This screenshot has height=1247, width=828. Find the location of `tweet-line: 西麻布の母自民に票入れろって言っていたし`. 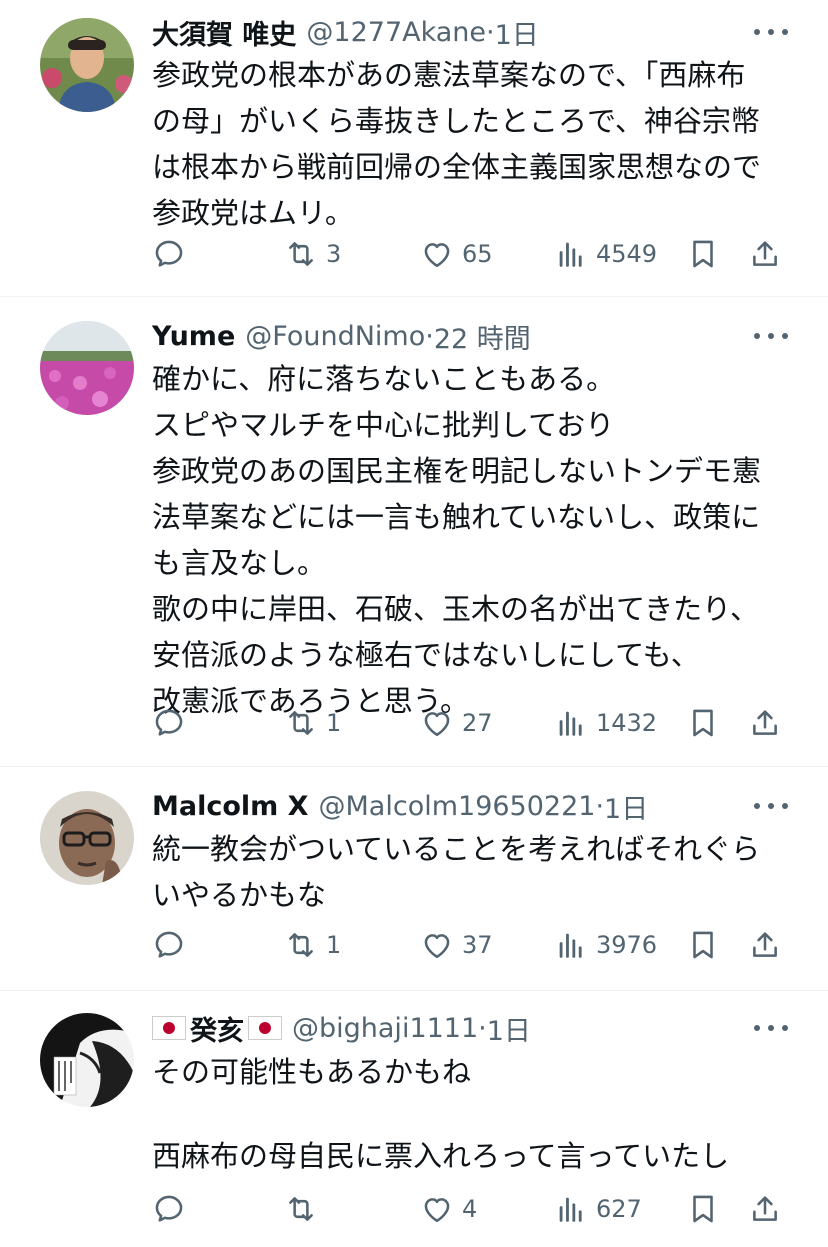

tweet-line: 西麻布の母自民に票入れろって言っていたし is located at coordinates (441, 1156).